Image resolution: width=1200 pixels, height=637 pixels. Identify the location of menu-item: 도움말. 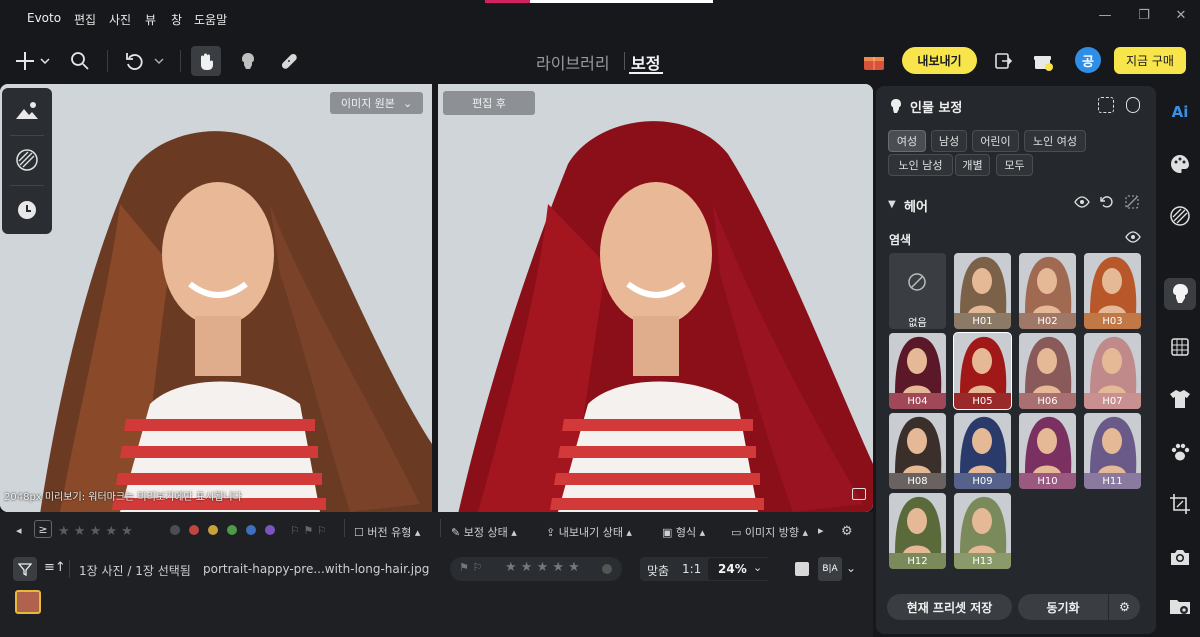
(210, 19).